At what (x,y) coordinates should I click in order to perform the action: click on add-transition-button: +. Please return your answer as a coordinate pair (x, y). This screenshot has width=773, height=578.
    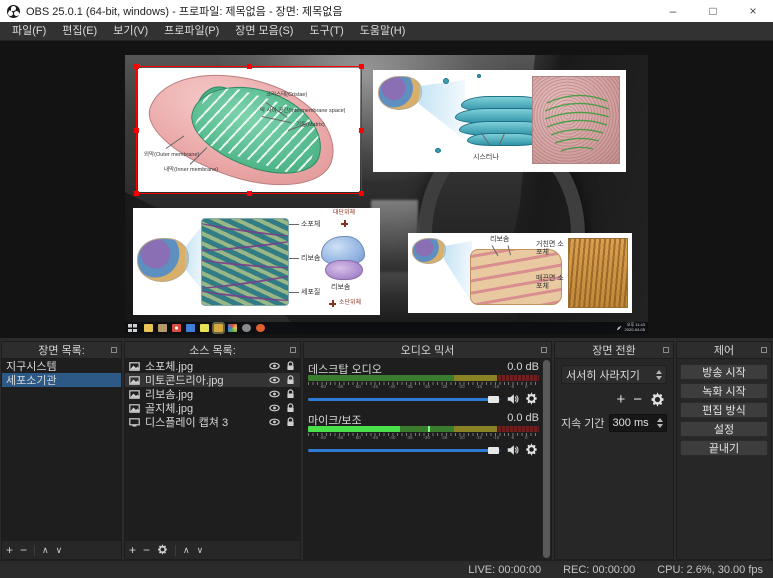
    Looking at the image, I should click on (620, 399).